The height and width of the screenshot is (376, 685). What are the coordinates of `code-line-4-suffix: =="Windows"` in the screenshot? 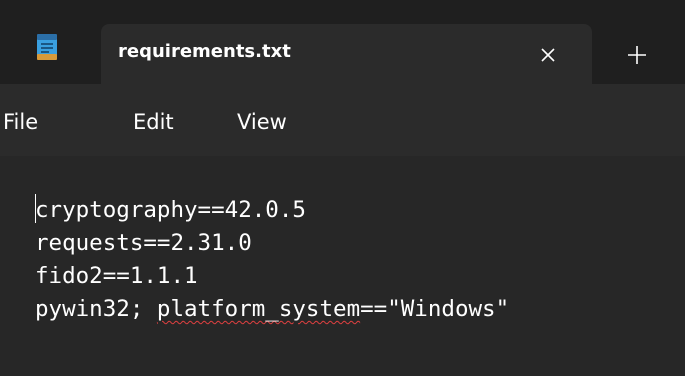 It's located at (435, 309).